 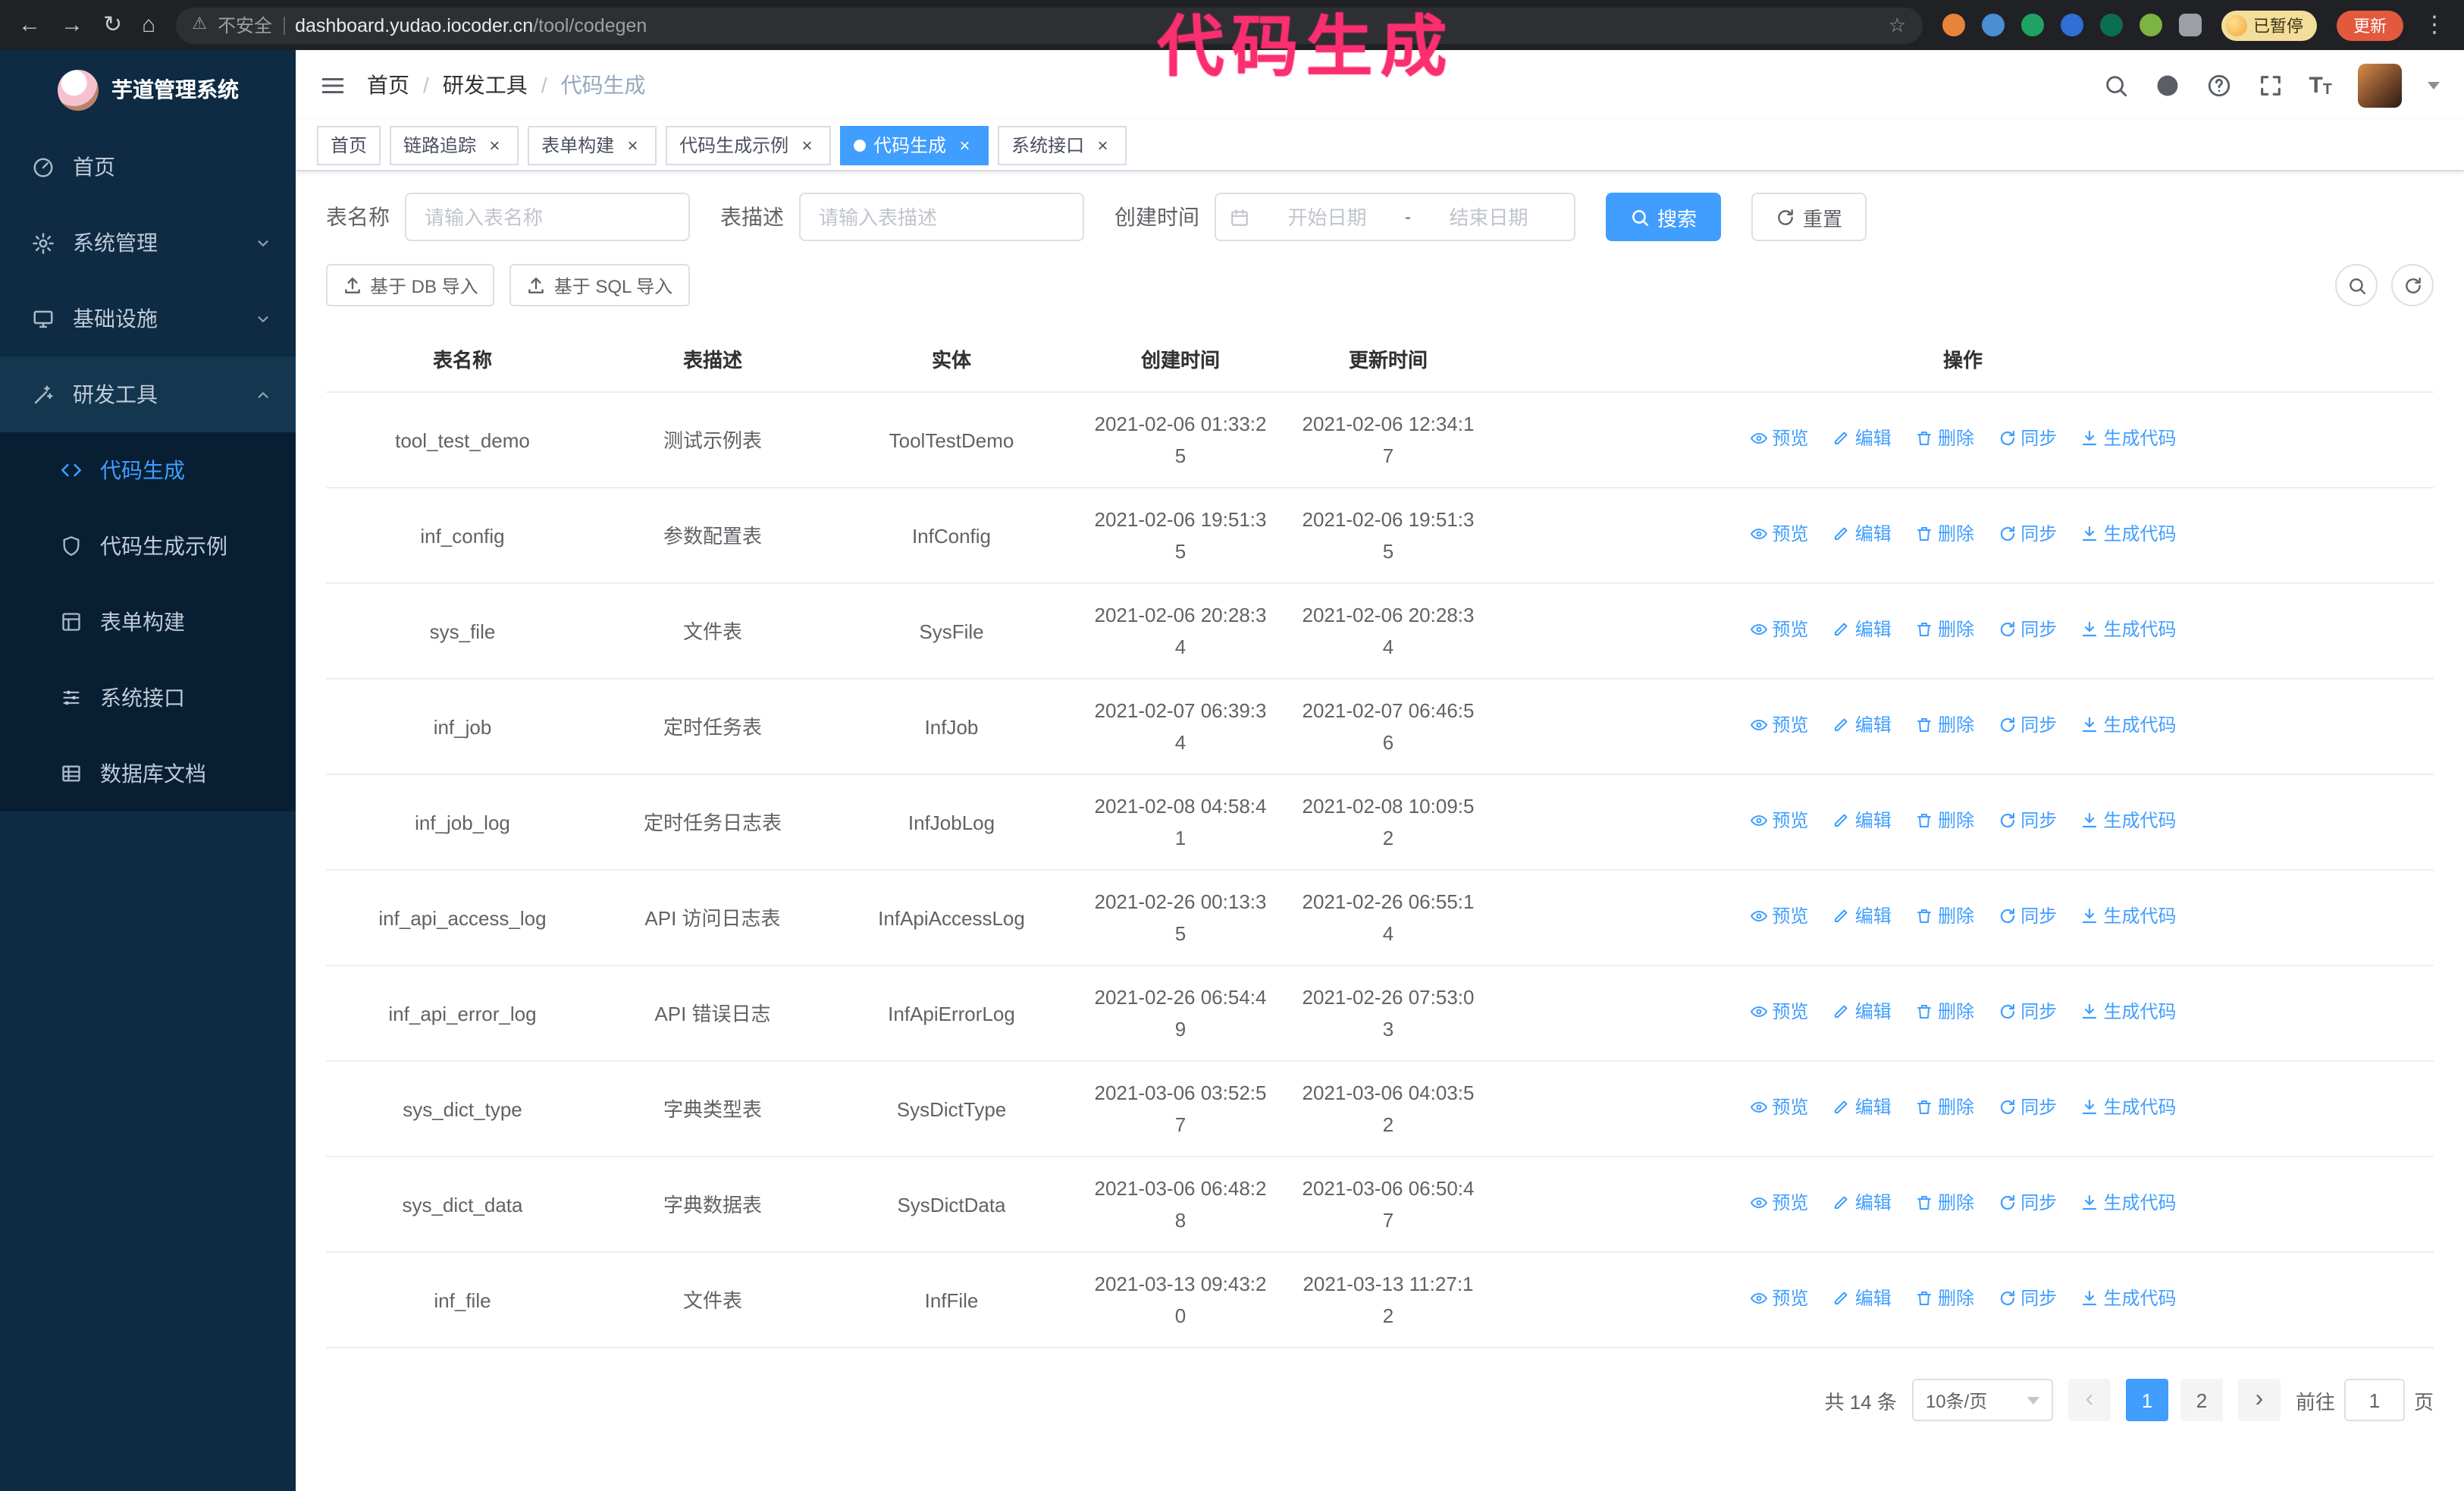 What do you see at coordinates (2380, 85) in the screenshot?
I see `user-avatar` at bounding box center [2380, 85].